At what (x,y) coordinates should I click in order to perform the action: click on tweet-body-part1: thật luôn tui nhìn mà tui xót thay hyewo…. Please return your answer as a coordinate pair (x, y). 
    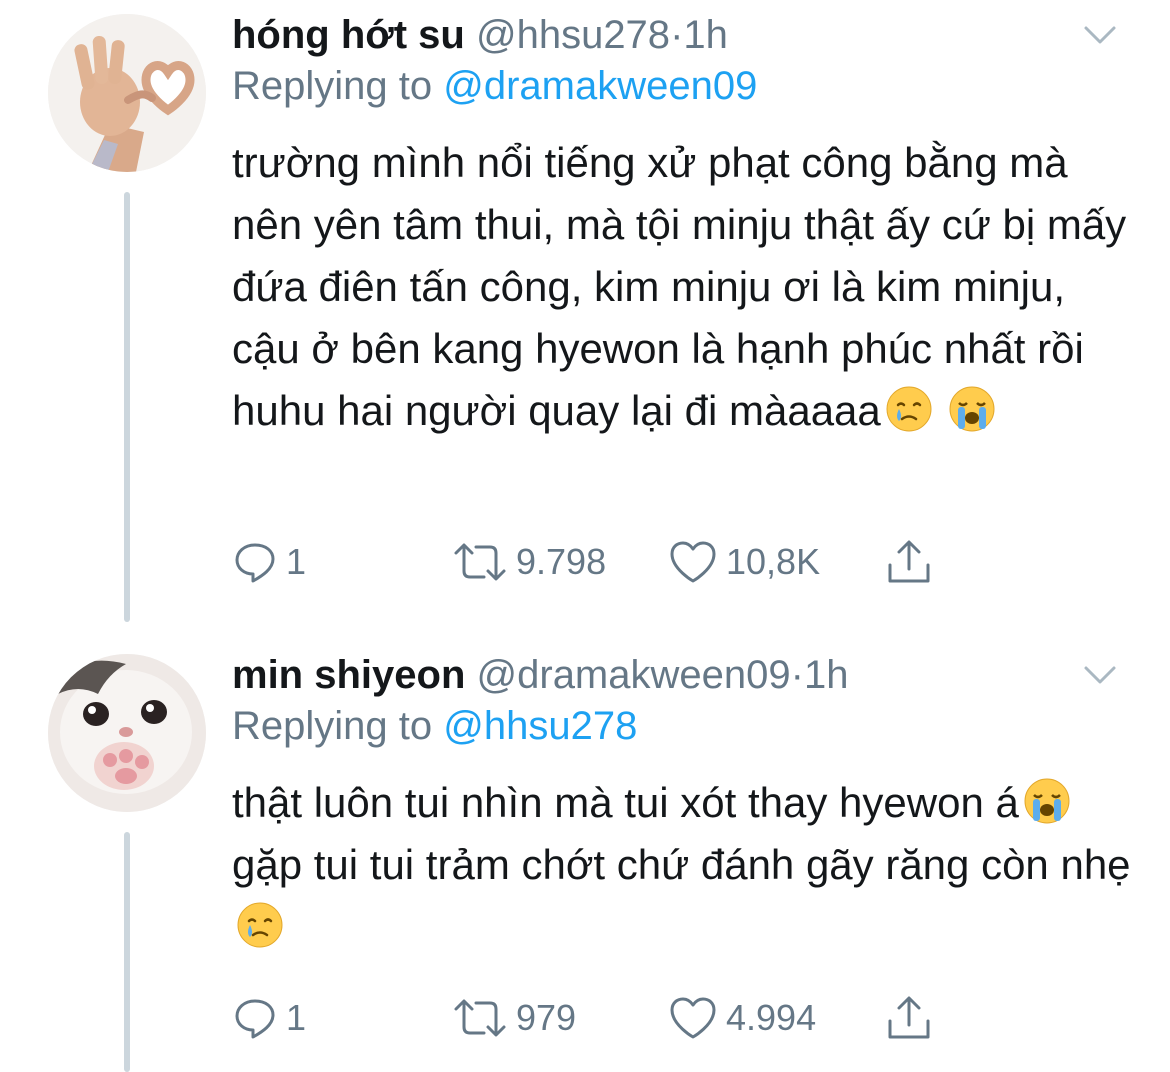
    Looking at the image, I should click on (625, 802).